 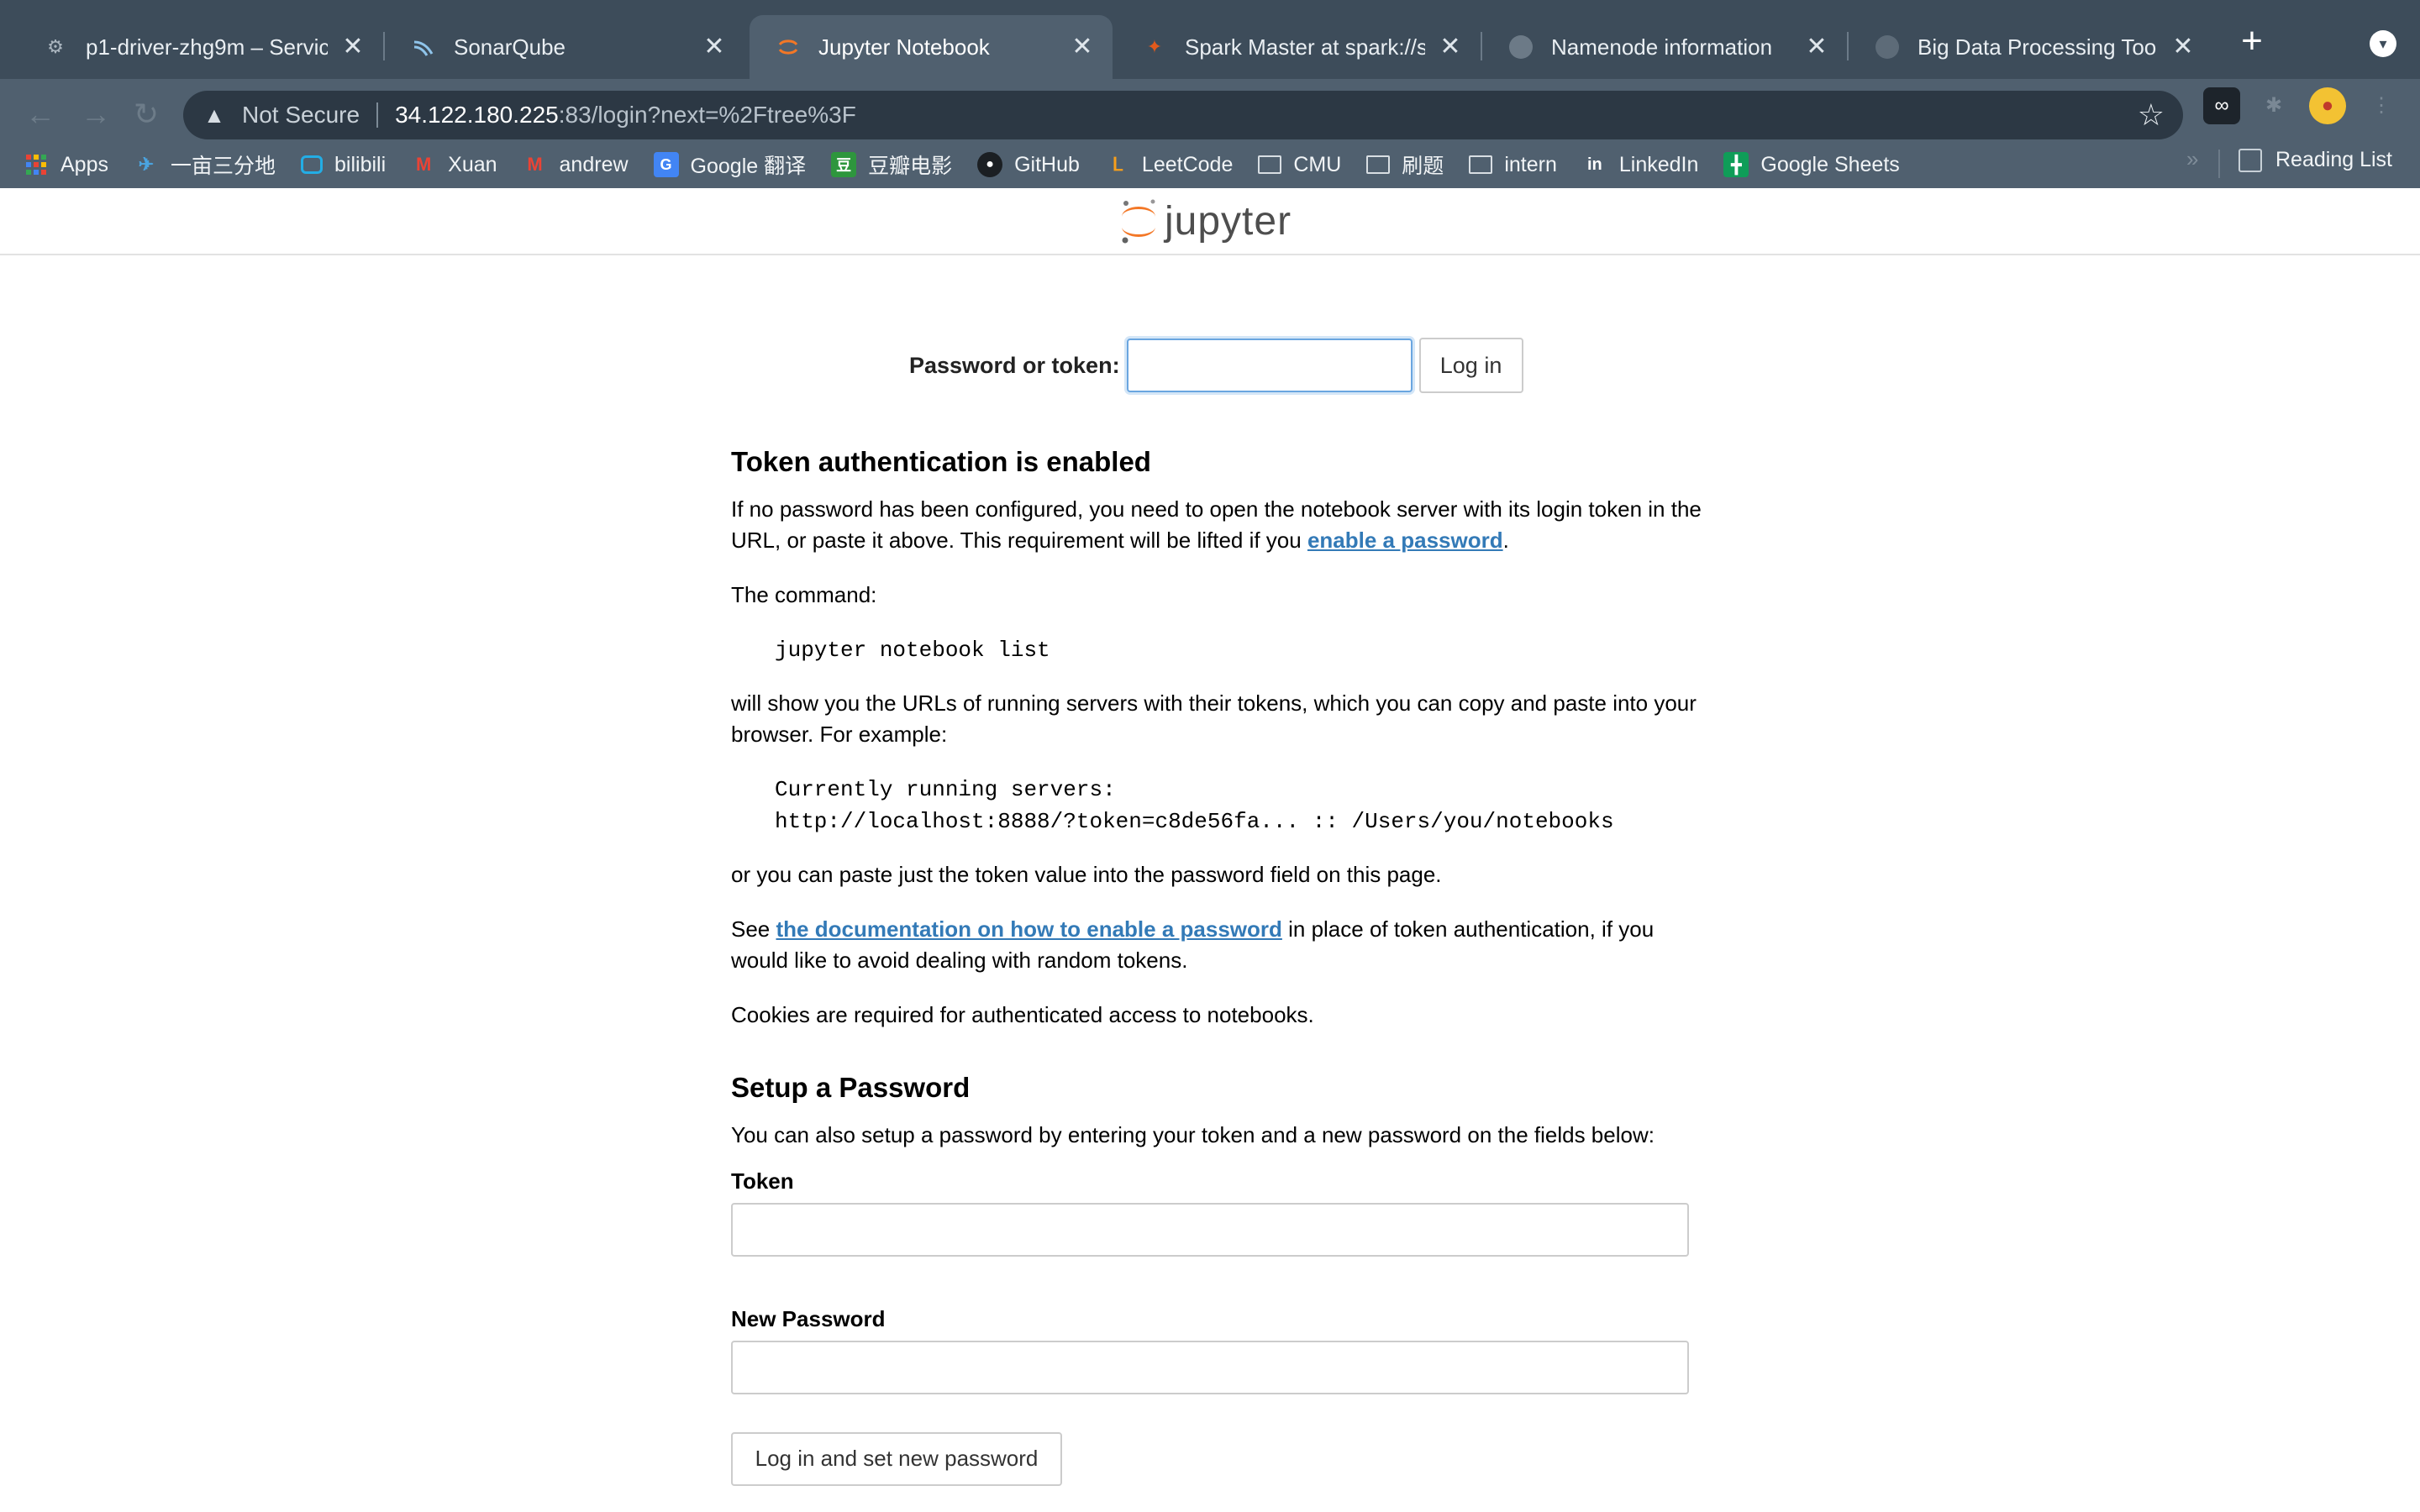 What do you see at coordinates (1594, 164) in the screenshot?
I see `linkedin-icon: in` at bounding box center [1594, 164].